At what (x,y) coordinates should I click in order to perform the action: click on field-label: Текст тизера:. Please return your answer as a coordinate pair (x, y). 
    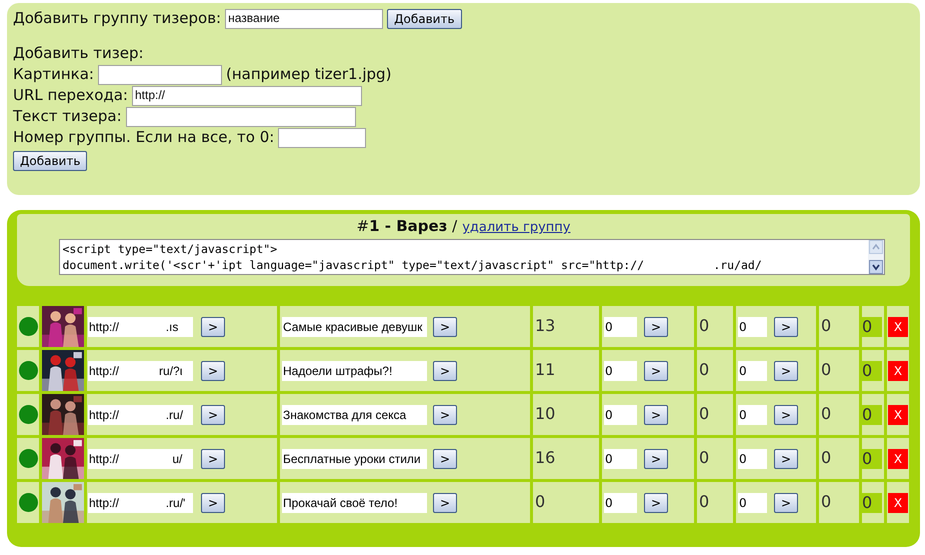
    Looking at the image, I should click on (67, 116).